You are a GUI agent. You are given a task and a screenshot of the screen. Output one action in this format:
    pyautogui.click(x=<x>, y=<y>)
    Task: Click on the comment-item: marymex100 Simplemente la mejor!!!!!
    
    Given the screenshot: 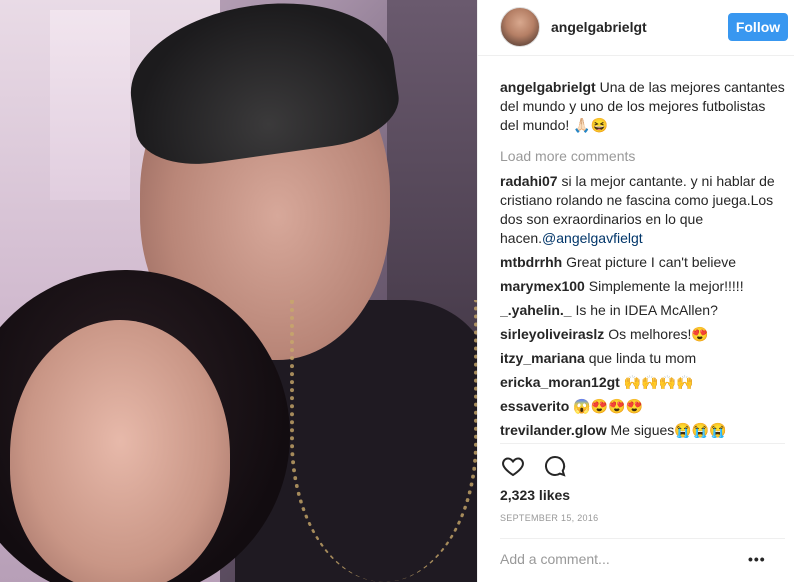 What is the action you would take?
    pyautogui.click(x=642, y=286)
    